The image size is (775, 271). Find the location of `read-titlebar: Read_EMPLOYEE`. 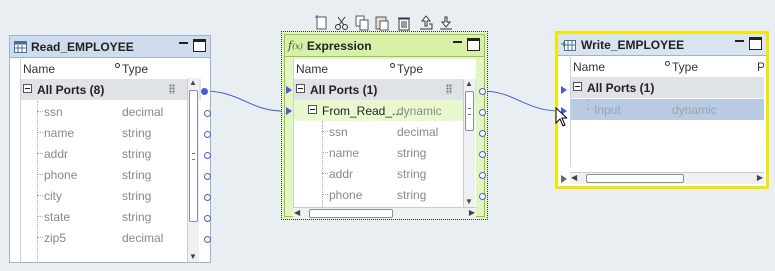

read-titlebar: Read_EMPLOYEE is located at coordinates (110, 47).